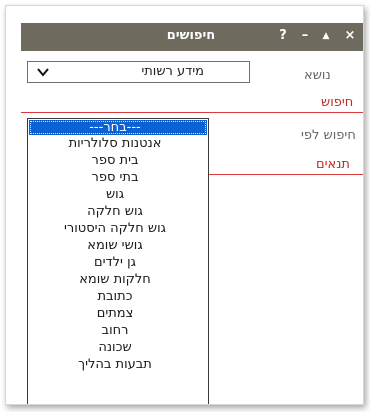  I want to click on dropdown-option: תבעות בהליך, so click(118, 364).